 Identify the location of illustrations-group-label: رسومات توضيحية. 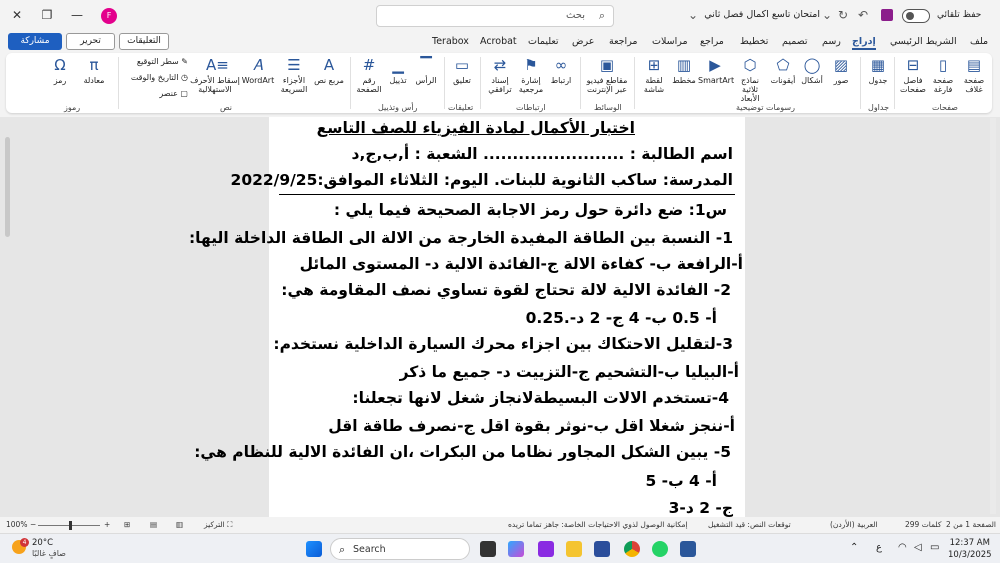
(765, 107).